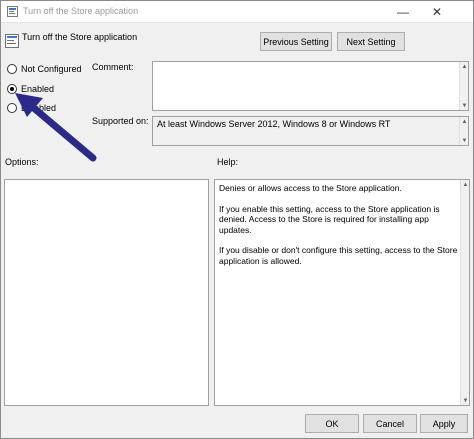 This screenshot has width=474, height=439. I want to click on options-label: Options:, so click(22, 162).